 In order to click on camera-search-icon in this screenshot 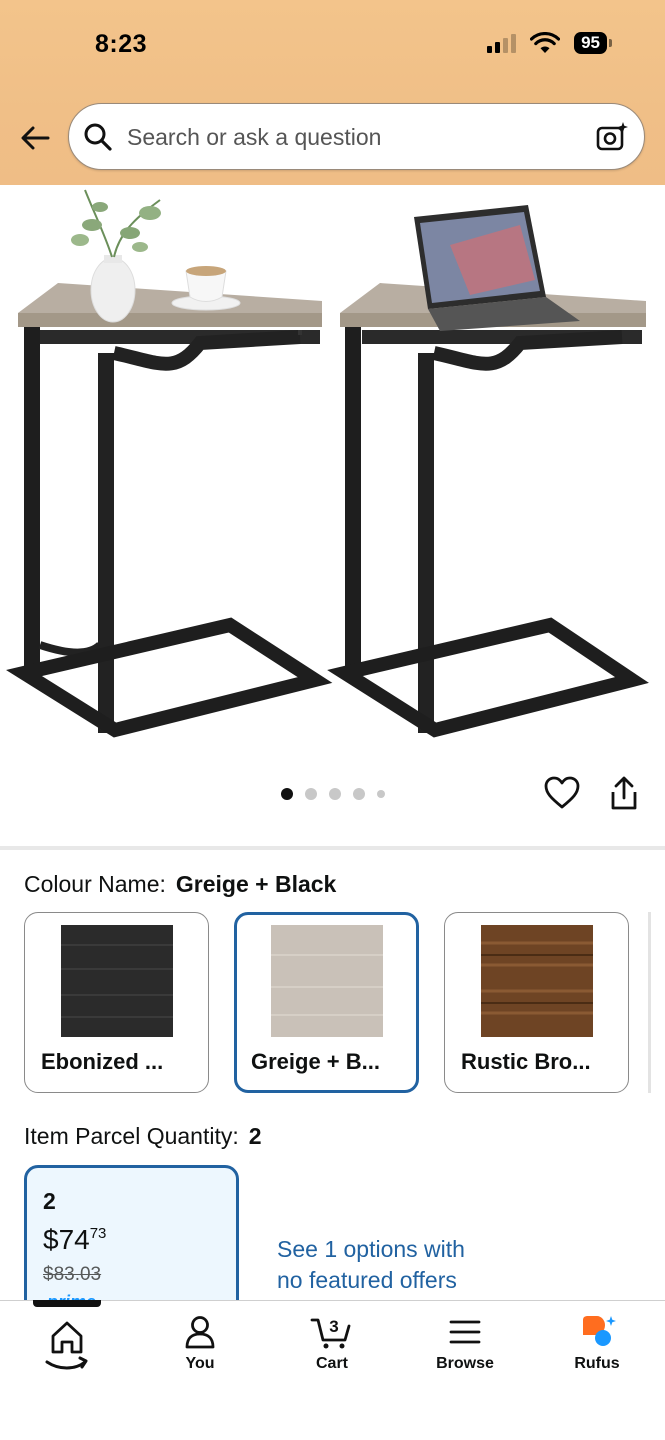, I will do `click(612, 137)`.